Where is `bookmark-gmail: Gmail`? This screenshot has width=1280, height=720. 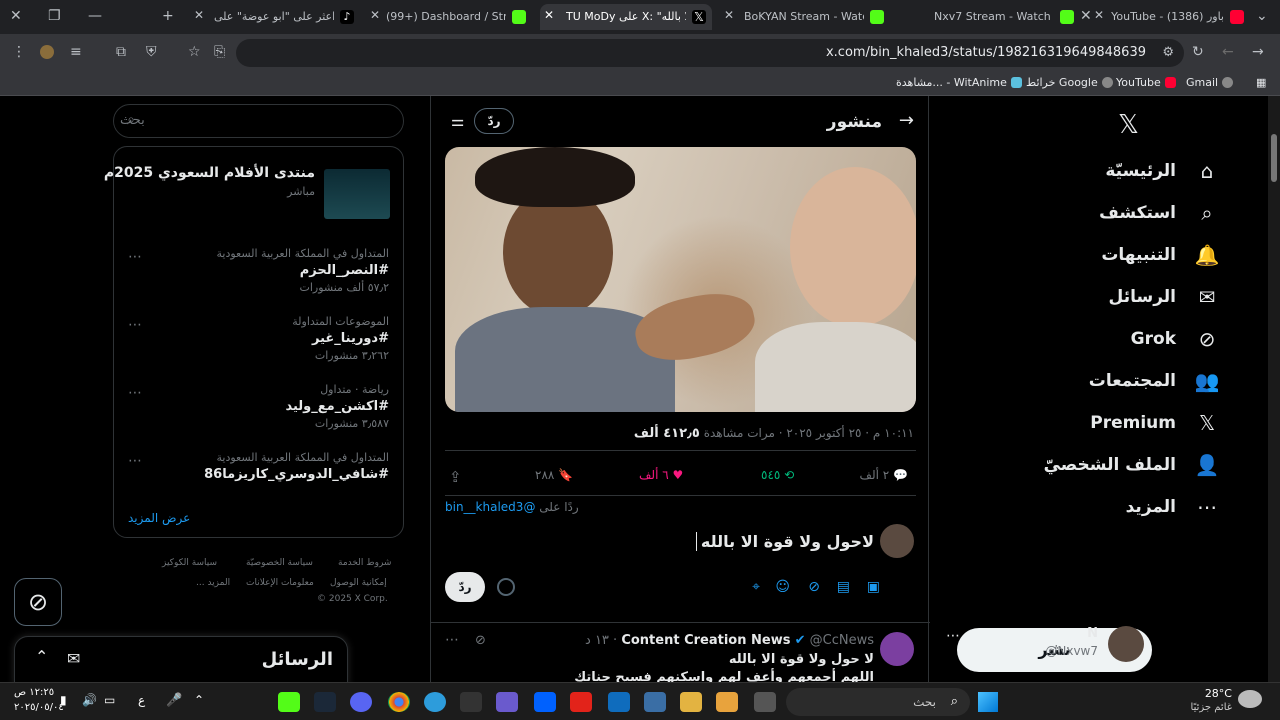 bookmark-gmail: Gmail is located at coordinates (1210, 82).